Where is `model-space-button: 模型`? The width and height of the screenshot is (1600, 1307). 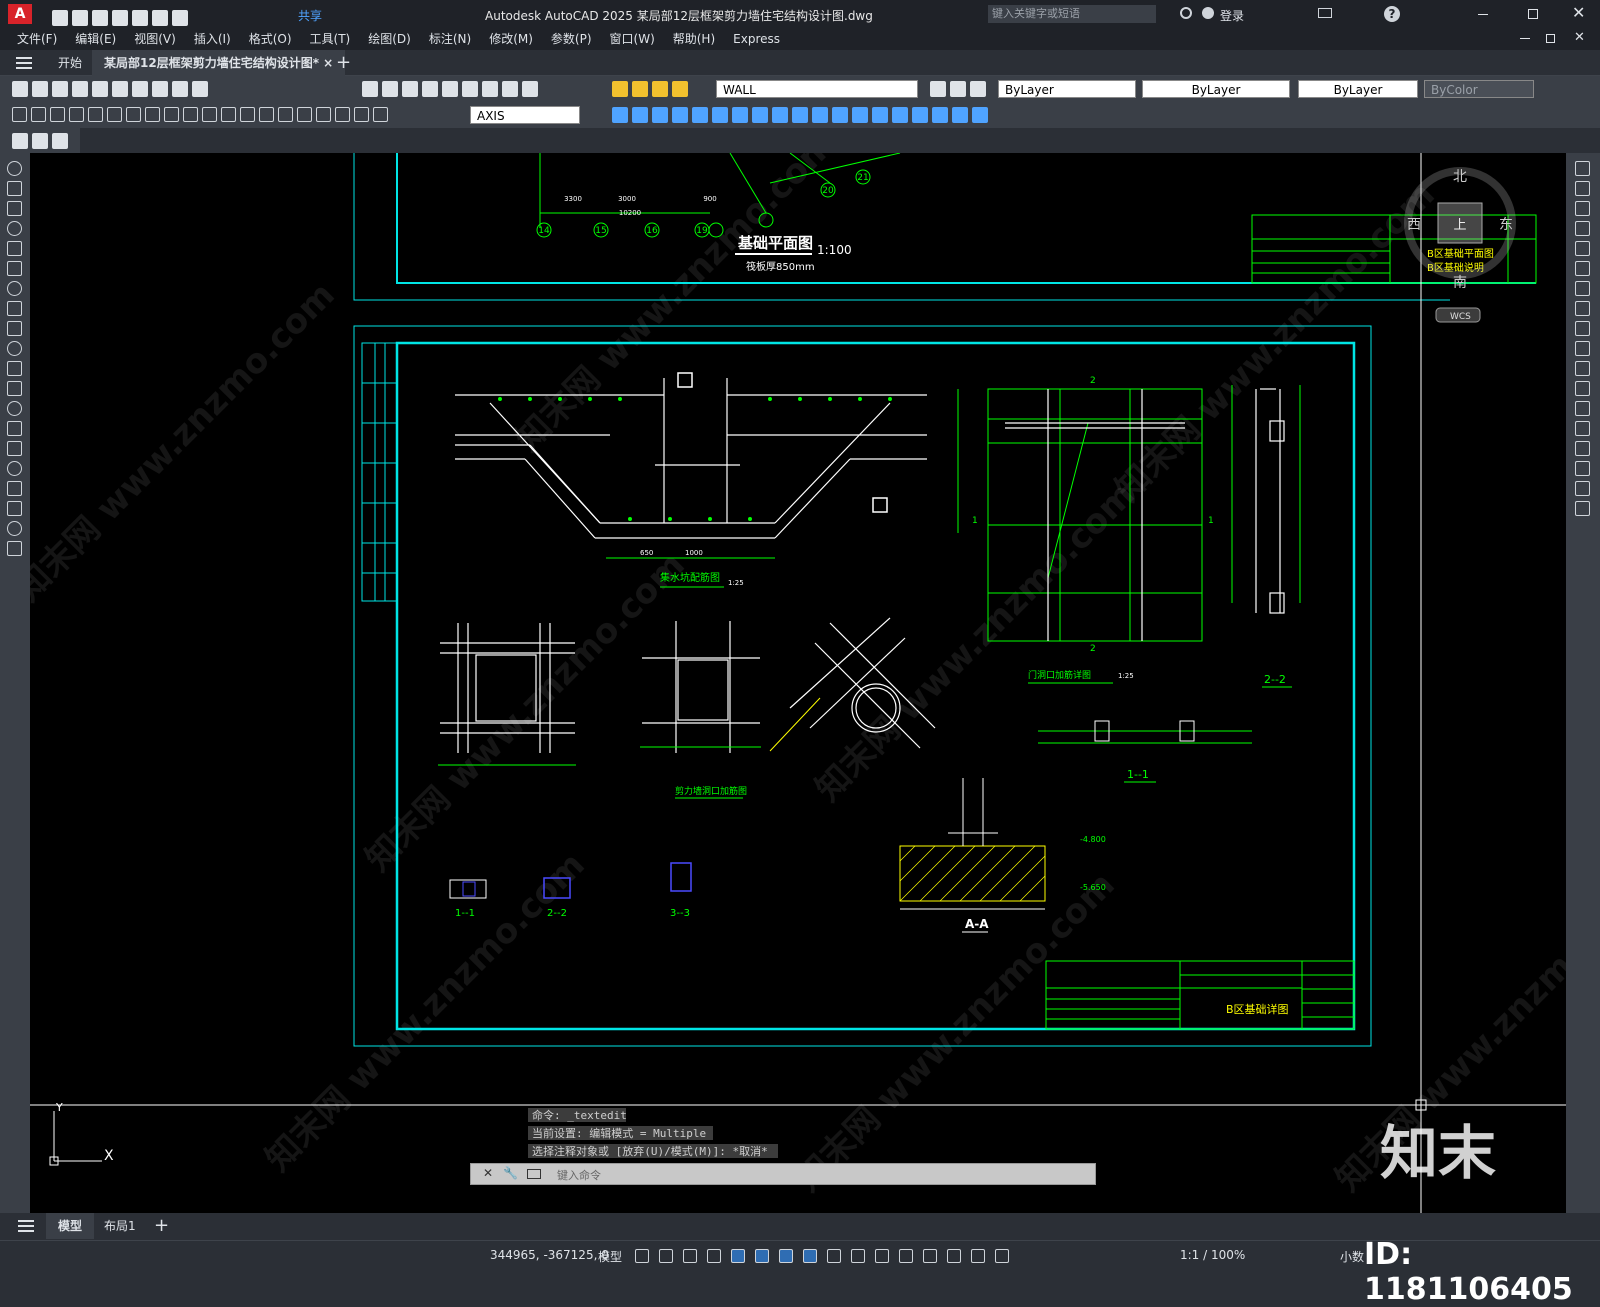 model-space-button: 模型 is located at coordinates (610, 1256).